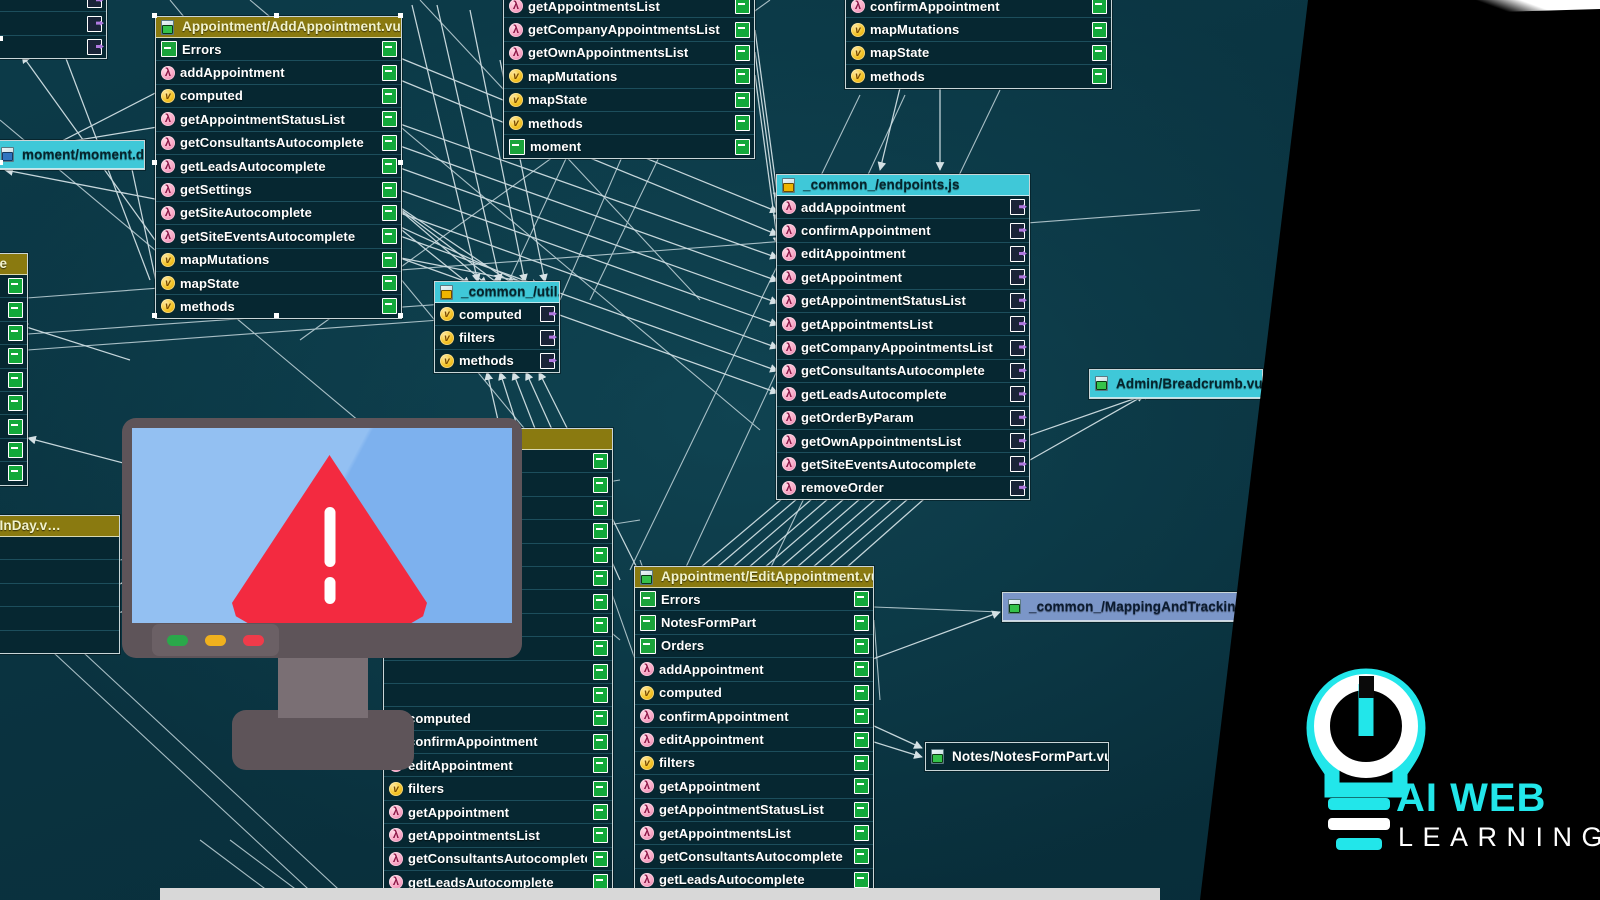 This screenshot has height=900, width=1600. What do you see at coordinates (53, 5) in the screenshot?
I see `node-member-row: …ing` at bounding box center [53, 5].